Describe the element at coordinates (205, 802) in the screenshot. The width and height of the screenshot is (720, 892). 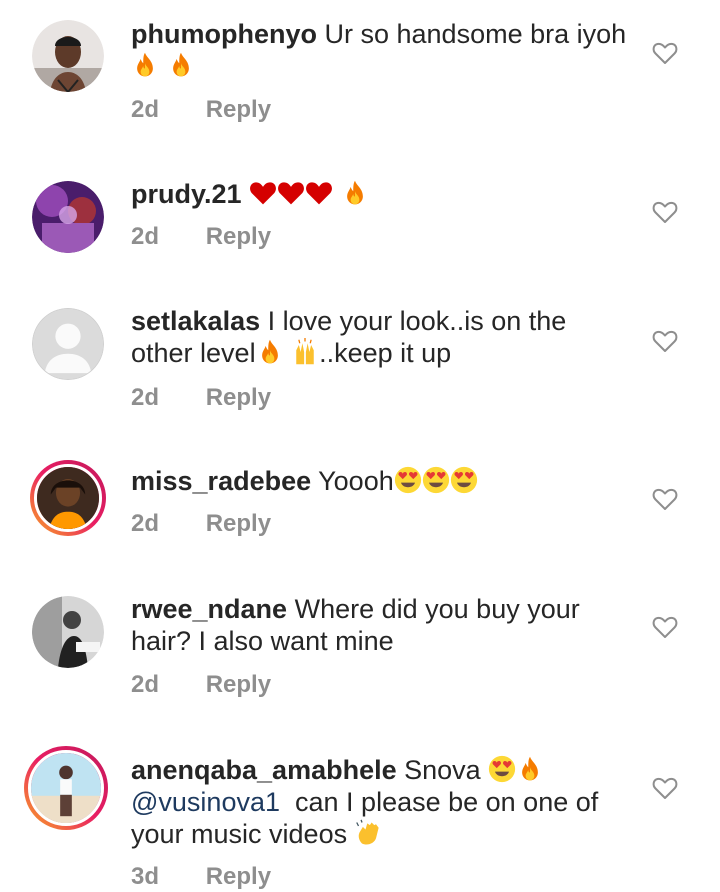
I see `mention-link: @vusinova1` at that location.